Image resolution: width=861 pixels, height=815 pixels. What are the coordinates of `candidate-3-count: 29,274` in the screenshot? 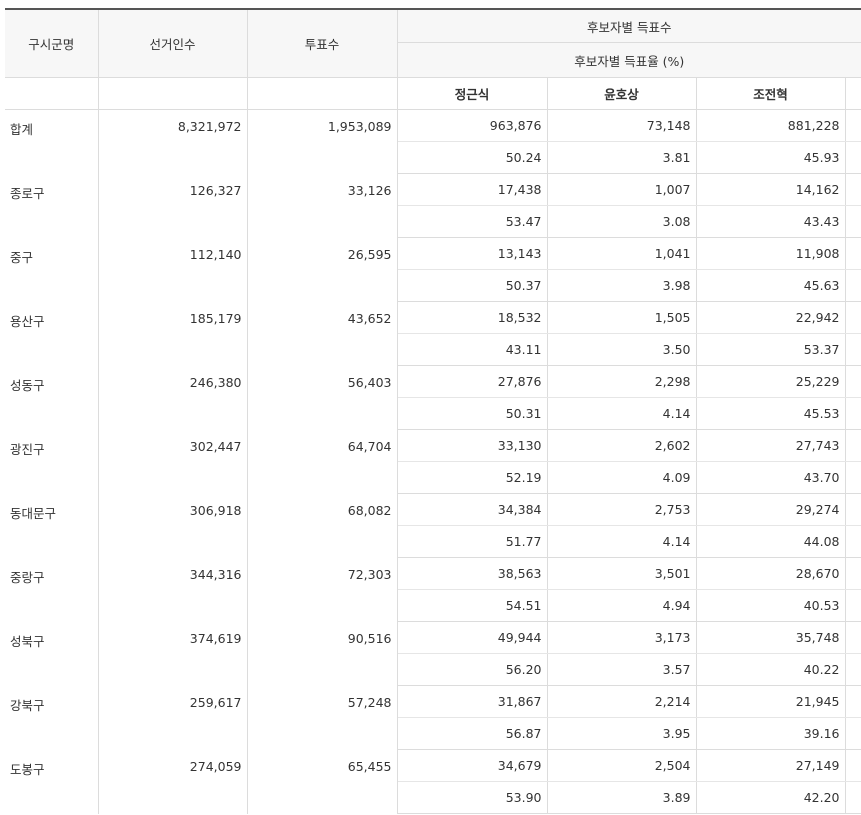 It's located at (771, 509).